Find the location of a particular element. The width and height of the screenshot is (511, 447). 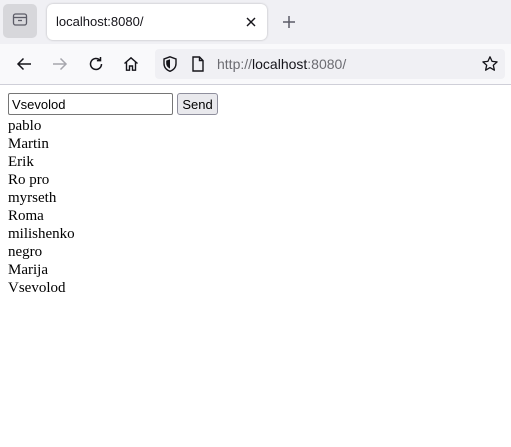

reload-button is located at coordinates (96, 64).